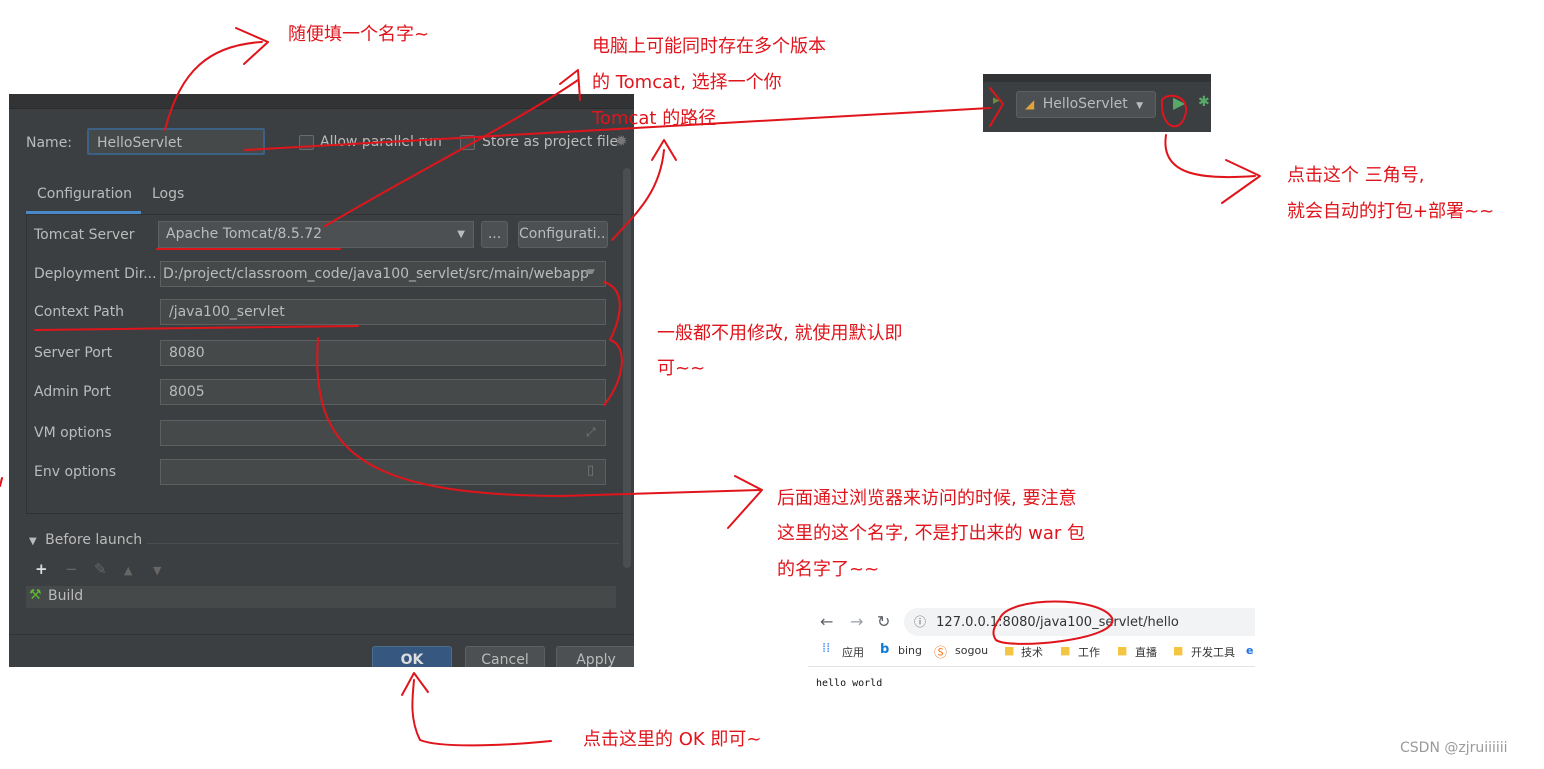  Describe the element at coordinates (227, 312) in the screenshot. I see `context-path-value: /java100_servlet` at that location.